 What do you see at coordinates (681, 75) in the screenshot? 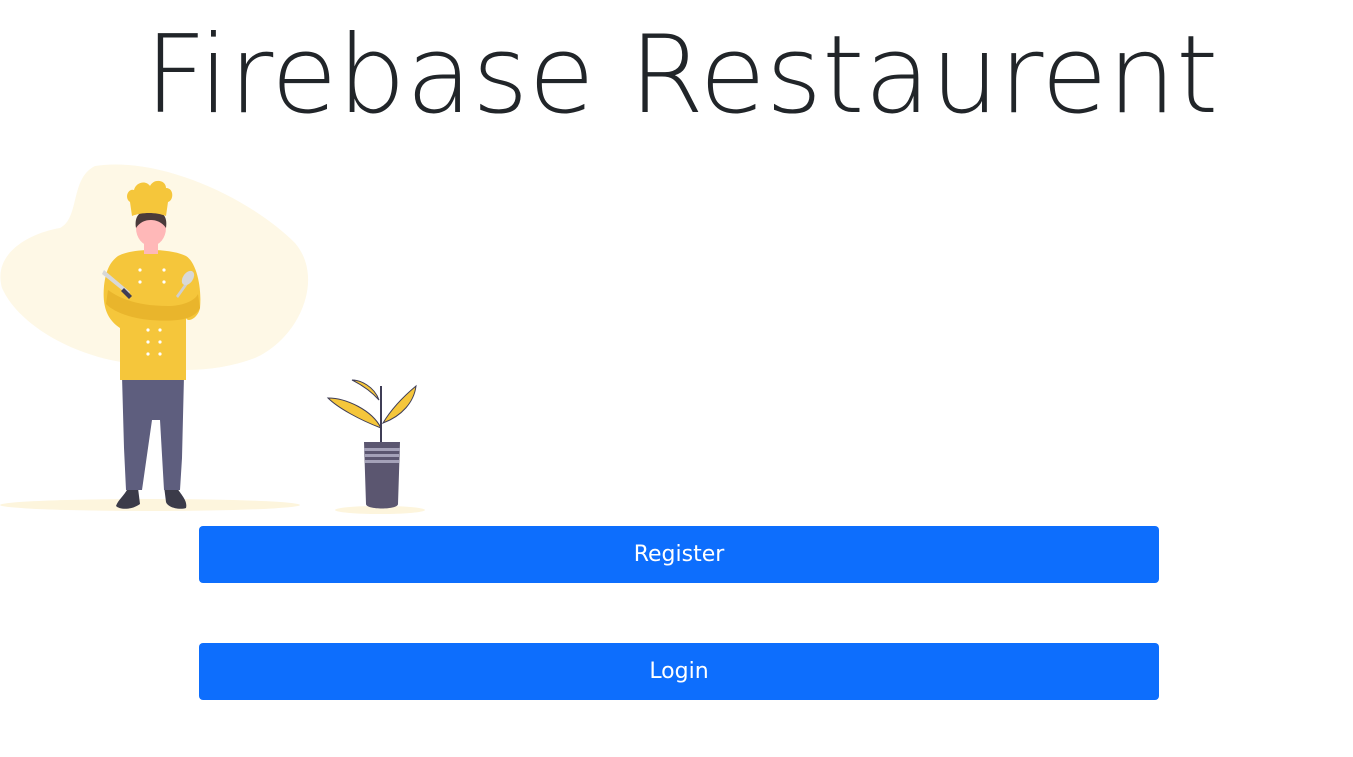
I see `page-title: Firebase Restaurent` at bounding box center [681, 75].